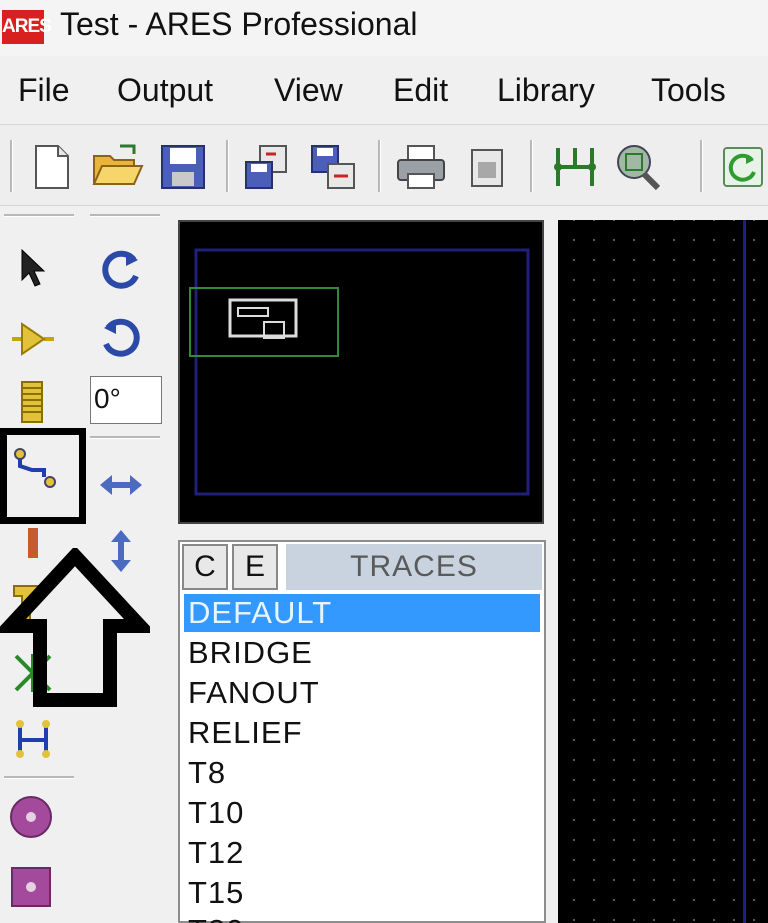 The width and height of the screenshot is (768, 923). I want to click on window-title: Test - ARES Professional, so click(239, 24).